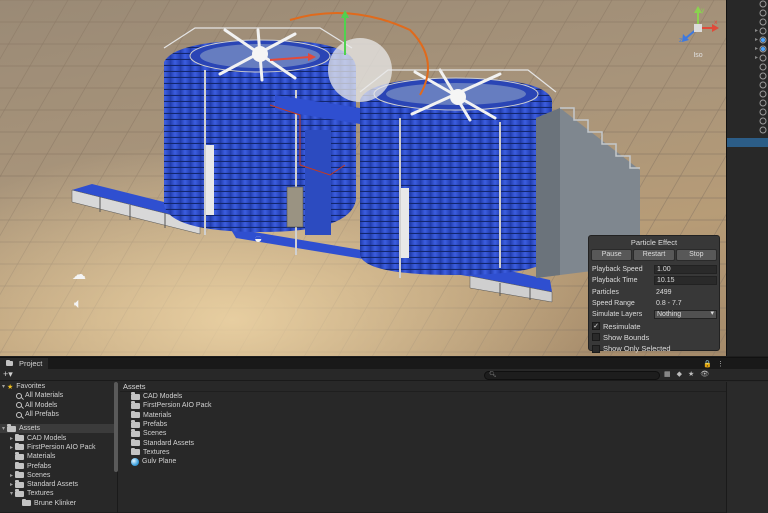 The width and height of the screenshot is (768, 513). I want to click on particles-count: 2499, so click(664, 292).